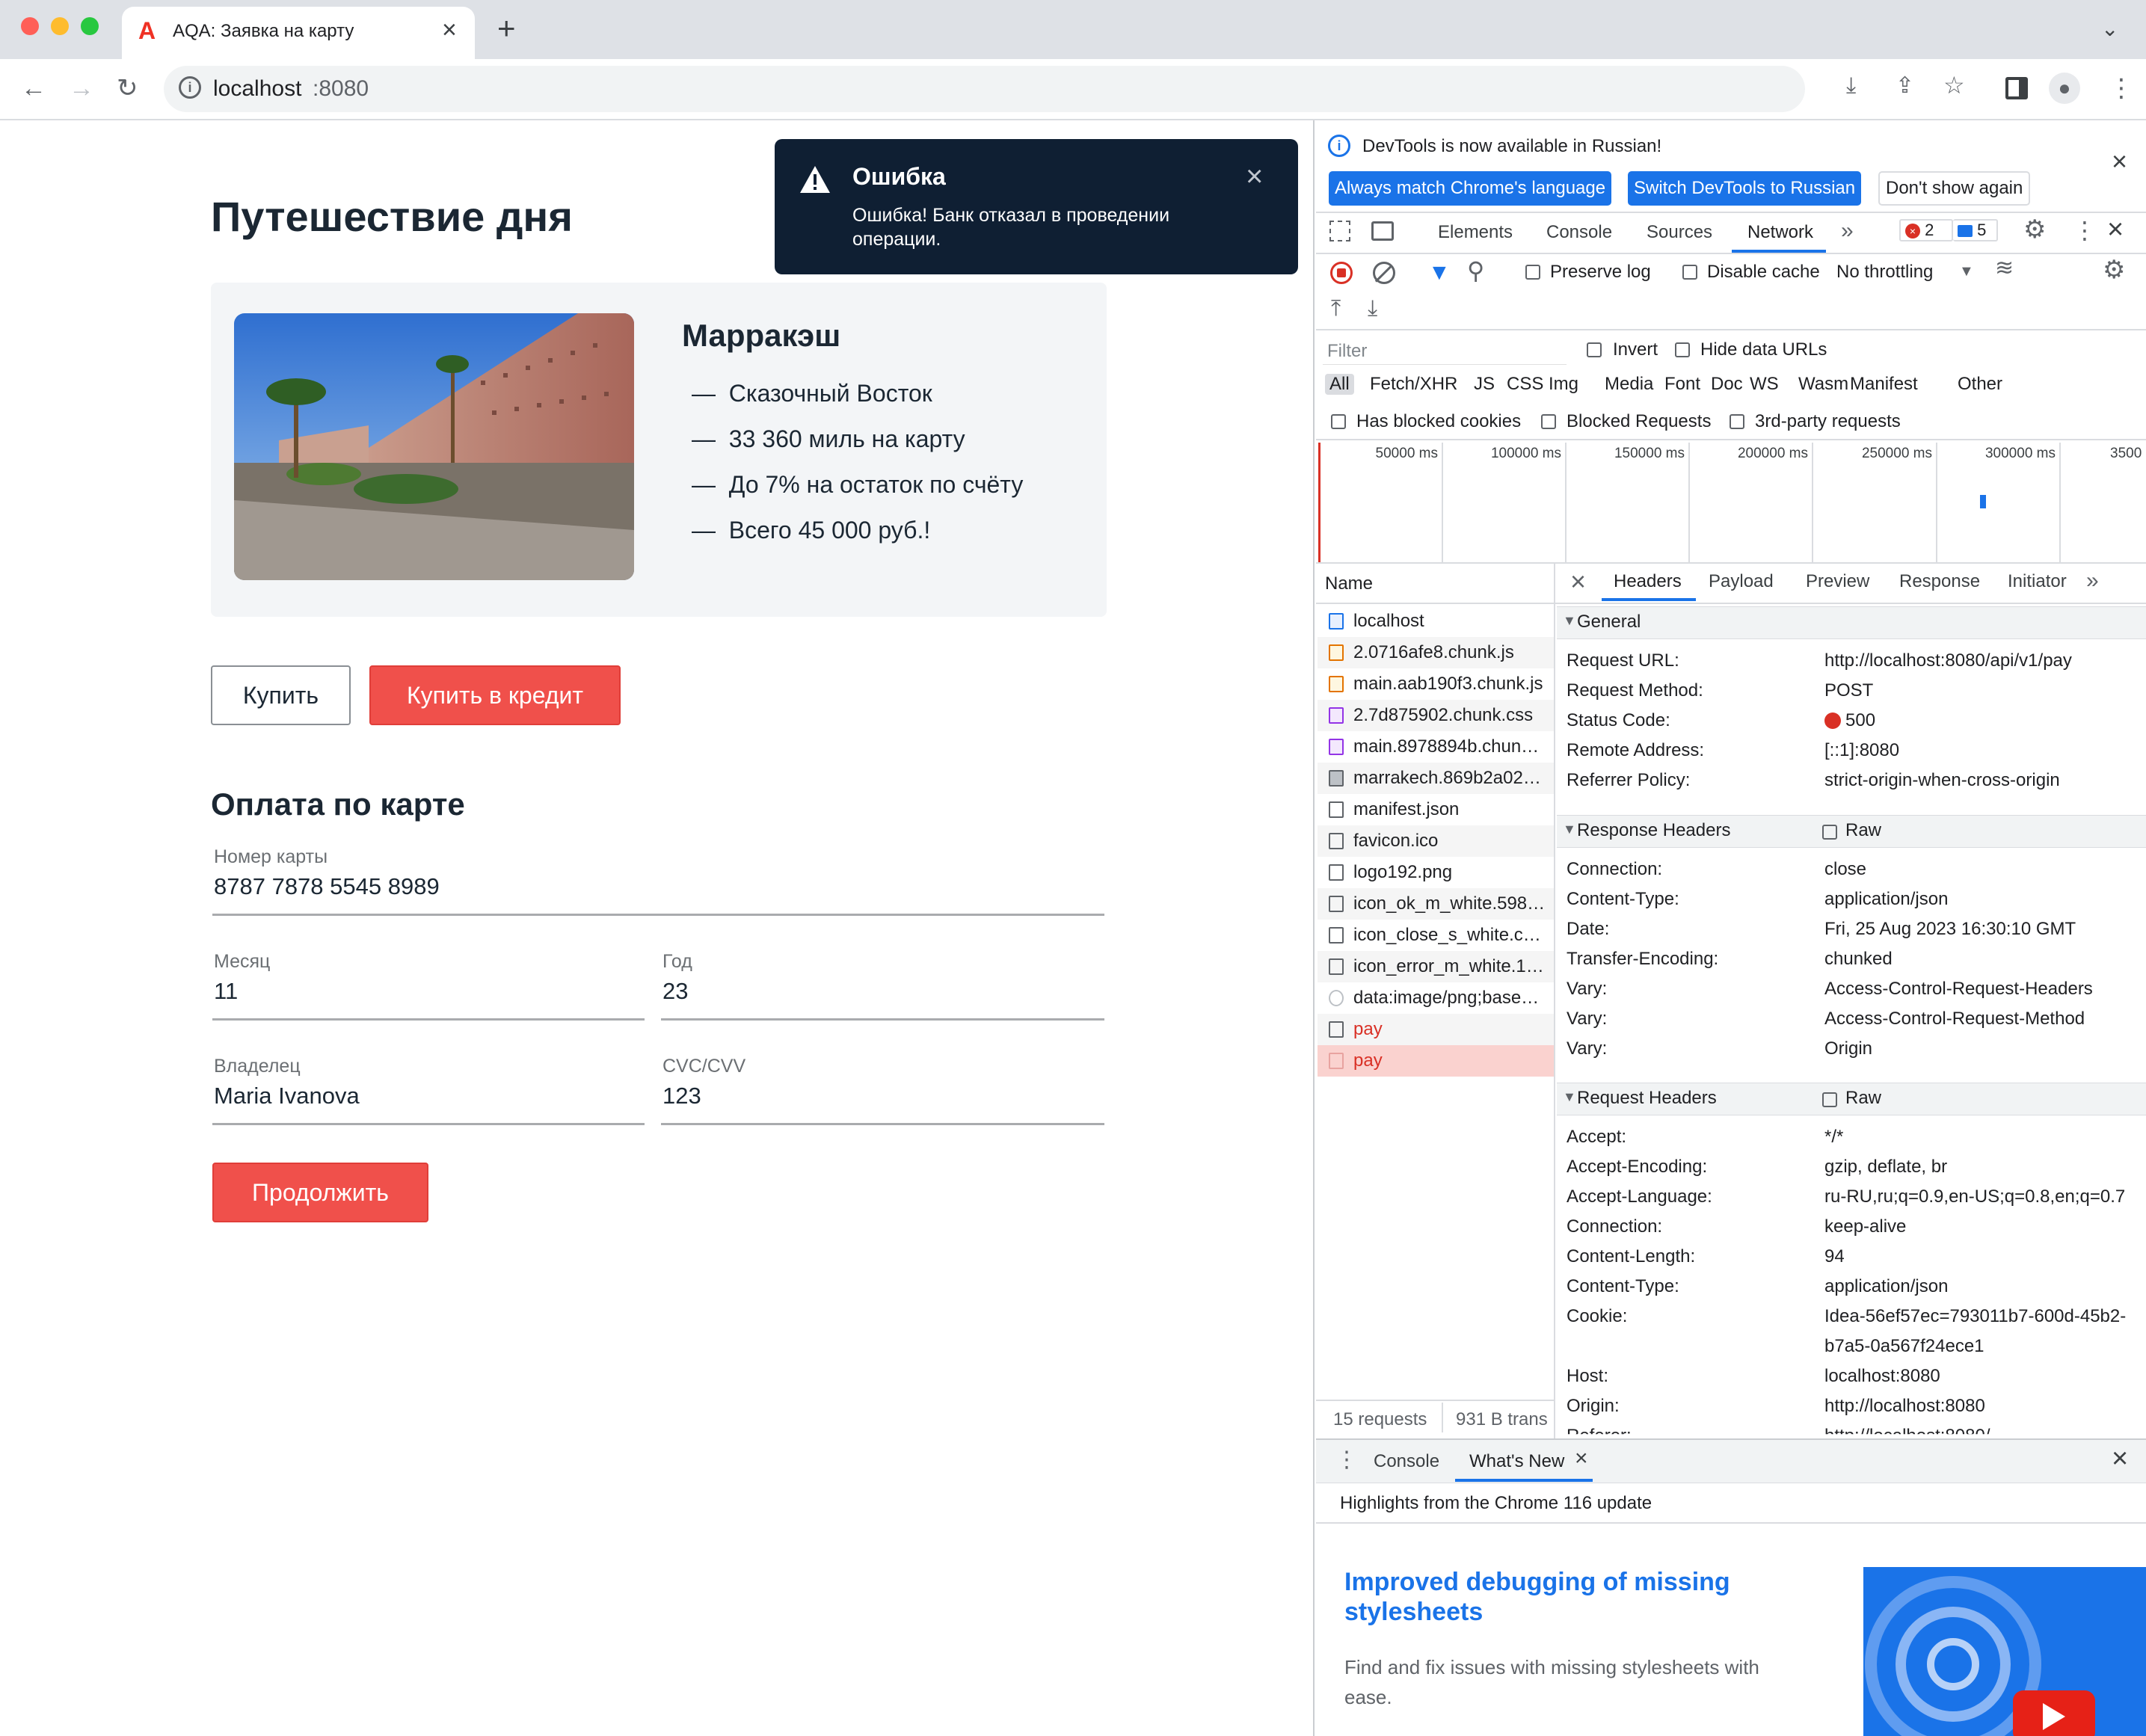  I want to click on site-info-icon: i, so click(190, 87).